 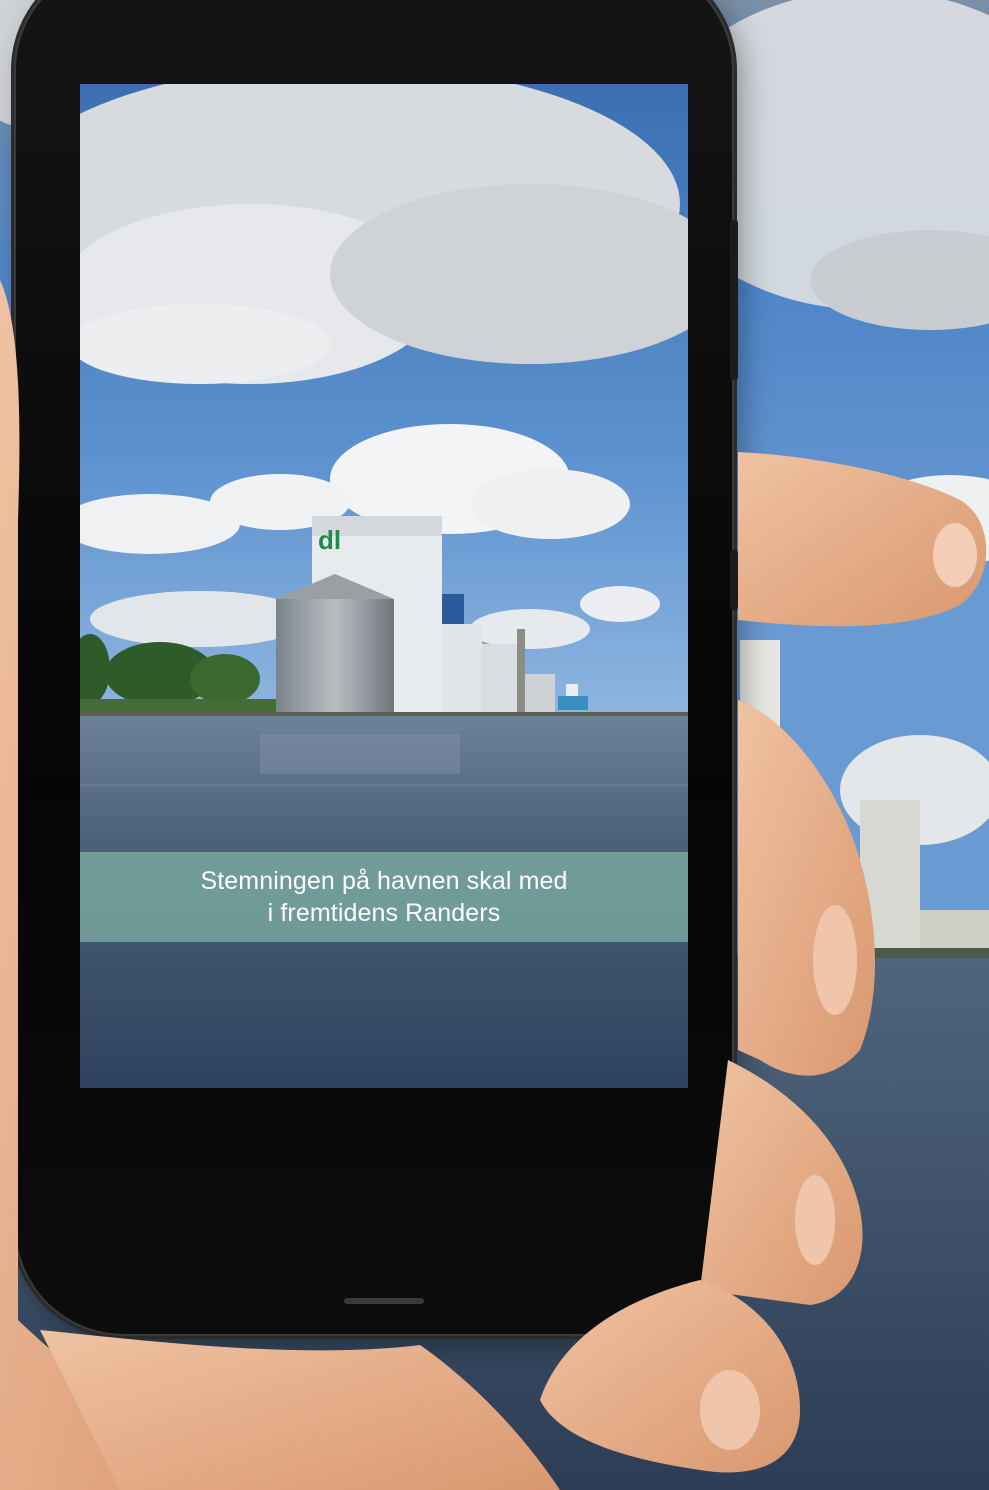 What do you see at coordinates (384, 913) in the screenshot?
I see `caption-line-2: i fremtidens Randers` at bounding box center [384, 913].